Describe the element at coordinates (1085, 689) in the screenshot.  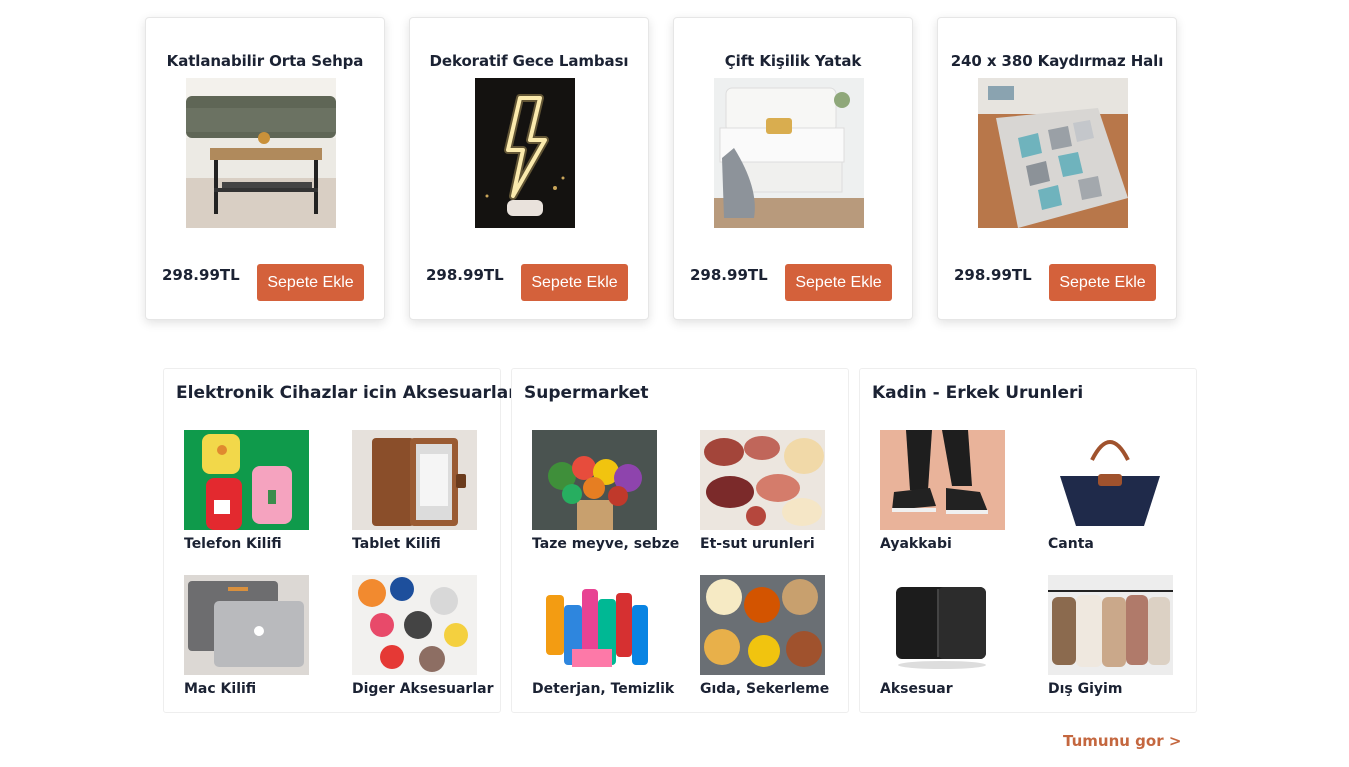
I see `category-label: Dış Giyim` at that location.